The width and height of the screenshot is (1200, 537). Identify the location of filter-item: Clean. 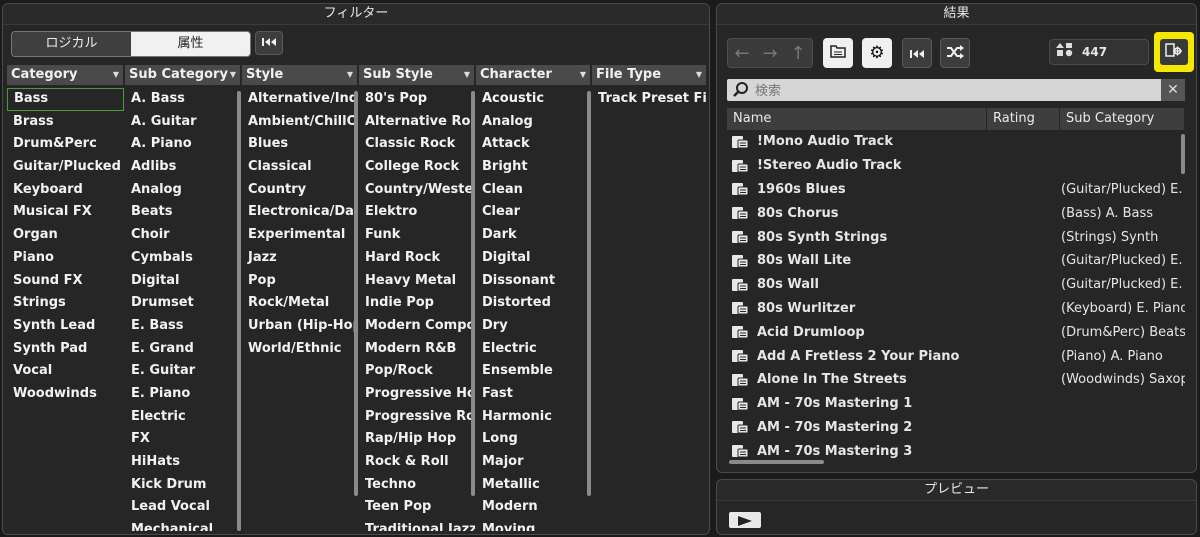
(533, 190).